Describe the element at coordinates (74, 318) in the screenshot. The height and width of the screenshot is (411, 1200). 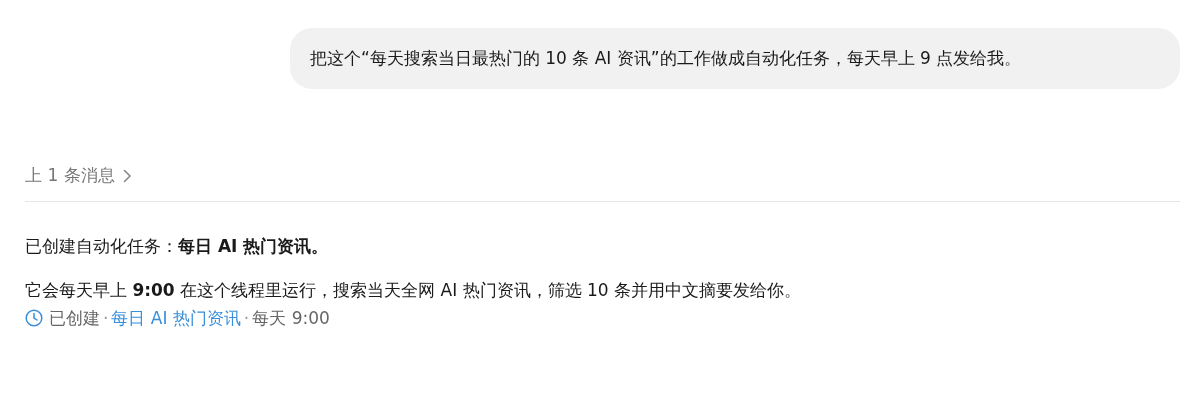
I see `task-status: 已创建` at that location.